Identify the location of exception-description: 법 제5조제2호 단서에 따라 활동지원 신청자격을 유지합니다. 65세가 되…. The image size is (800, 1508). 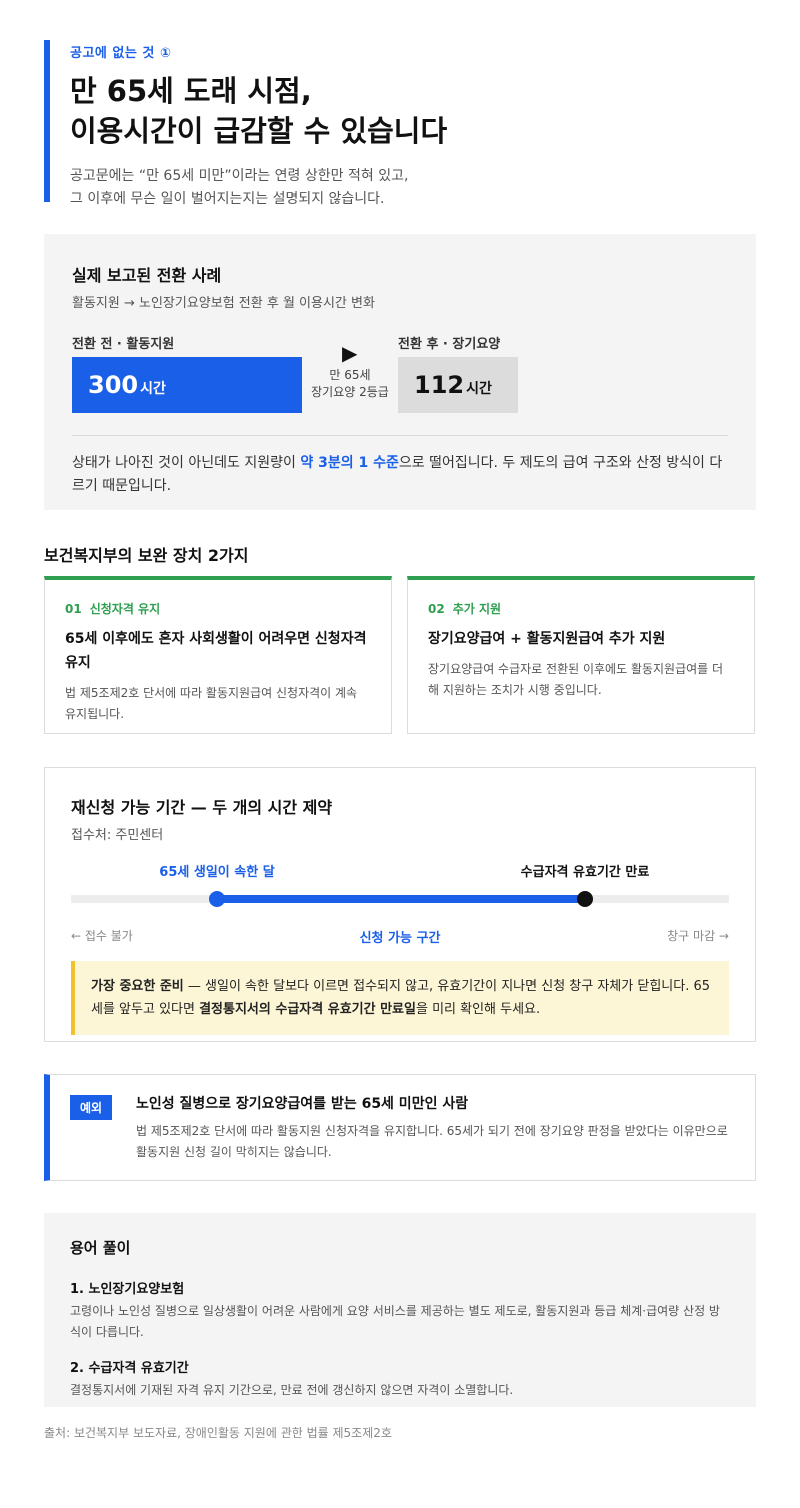
(432, 1141).